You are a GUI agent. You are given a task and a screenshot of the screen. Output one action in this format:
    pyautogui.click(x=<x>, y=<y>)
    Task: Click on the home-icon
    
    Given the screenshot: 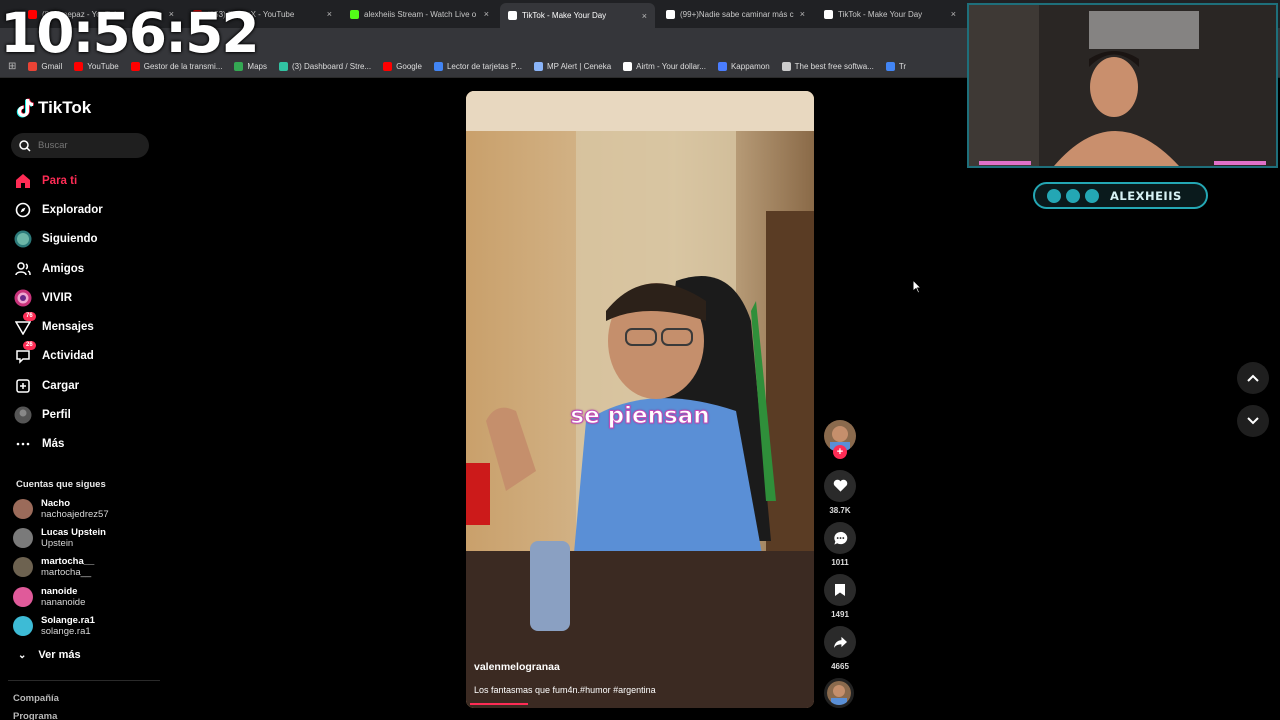 What is the action you would take?
    pyautogui.click(x=23, y=181)
    